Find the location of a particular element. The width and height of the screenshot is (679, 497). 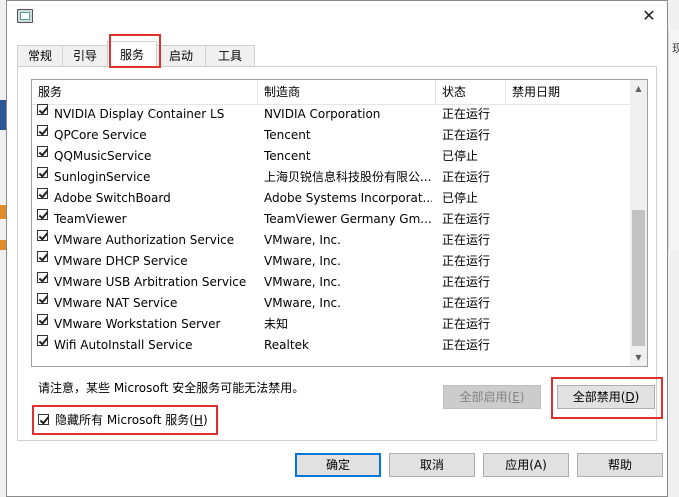

security-services-note: 请注意，某些 Microsoft 安全服务可能无法禁用。 is located at coordinates (171, 388).